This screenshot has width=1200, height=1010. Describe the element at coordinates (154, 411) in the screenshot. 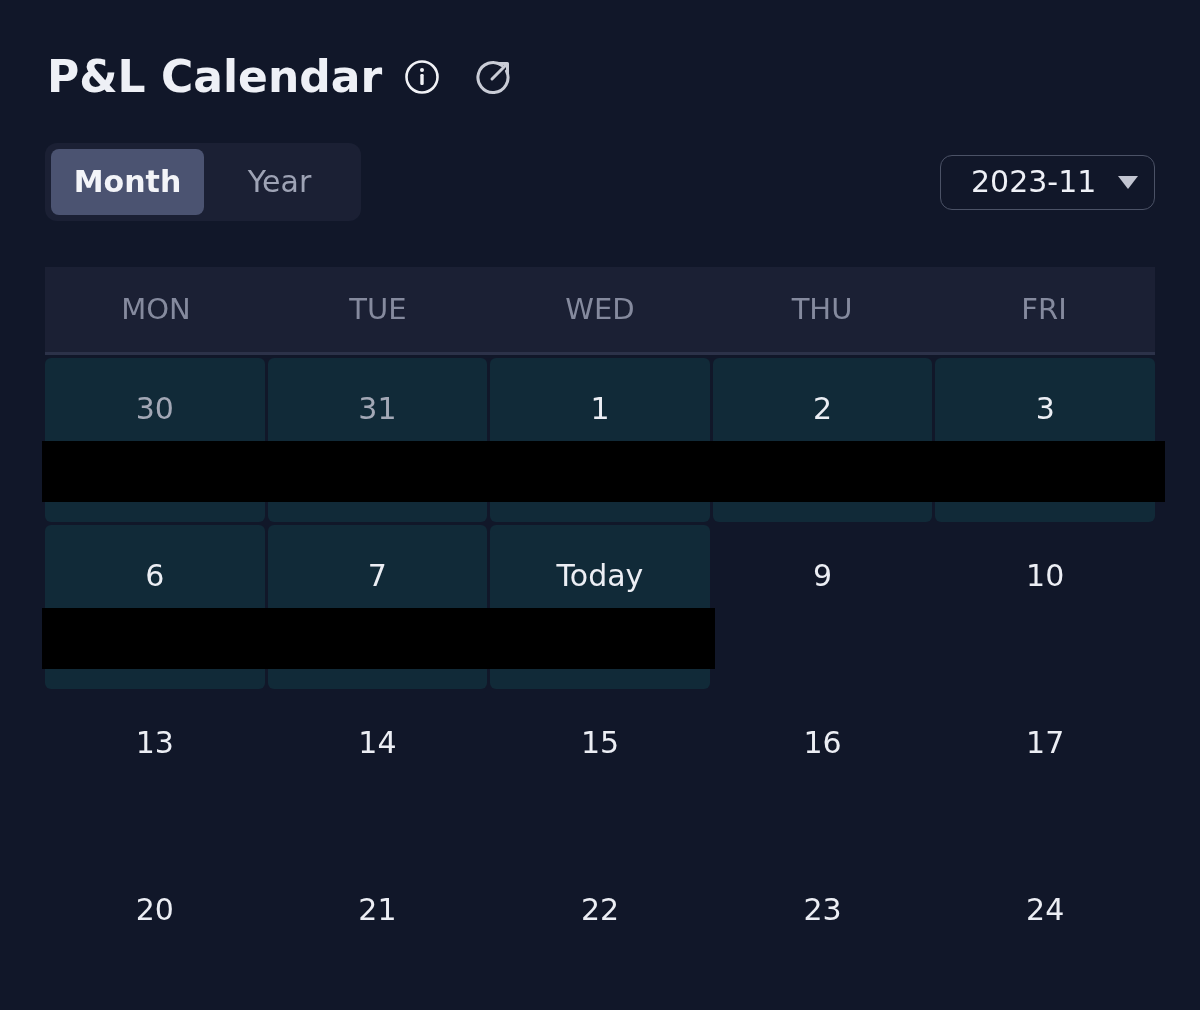

I see `day-number: 30` at that location.